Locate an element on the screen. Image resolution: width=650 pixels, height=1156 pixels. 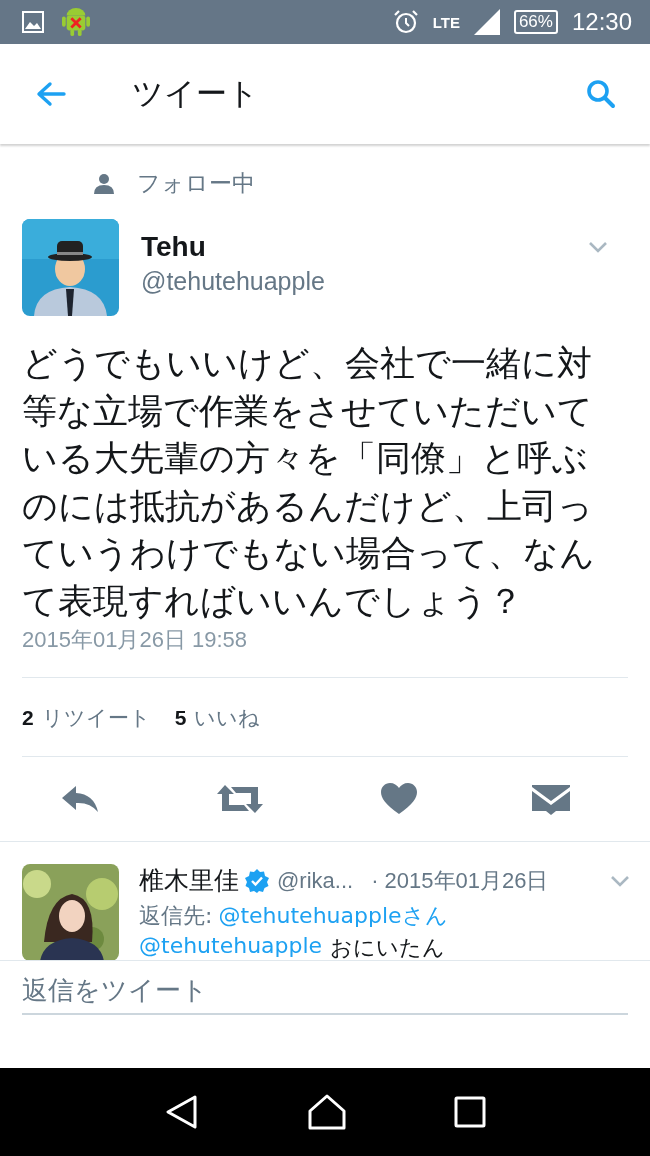
stat-count: 2 is located at coordinates (28, 718).